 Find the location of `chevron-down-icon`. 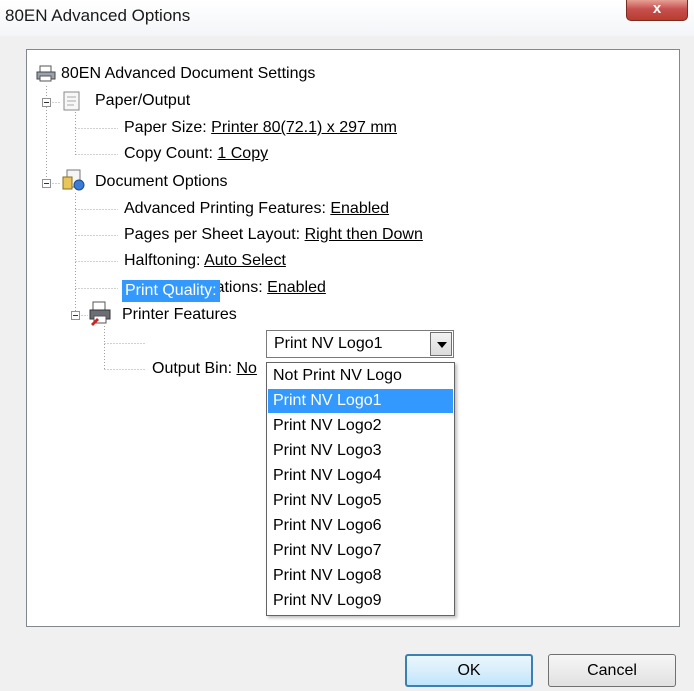

chevron-down-icon is located at coordinates (441, 344).